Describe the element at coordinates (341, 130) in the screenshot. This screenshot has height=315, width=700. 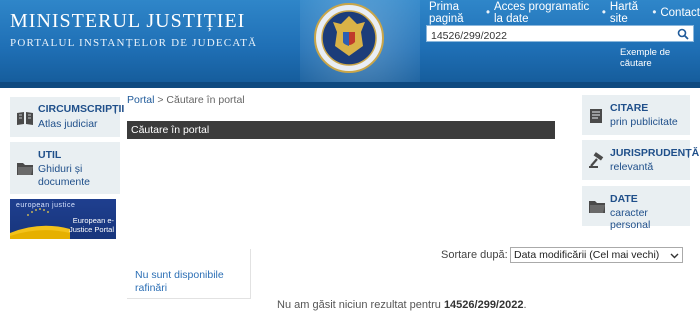
I see `page-title: Căutare în portal` at that location.